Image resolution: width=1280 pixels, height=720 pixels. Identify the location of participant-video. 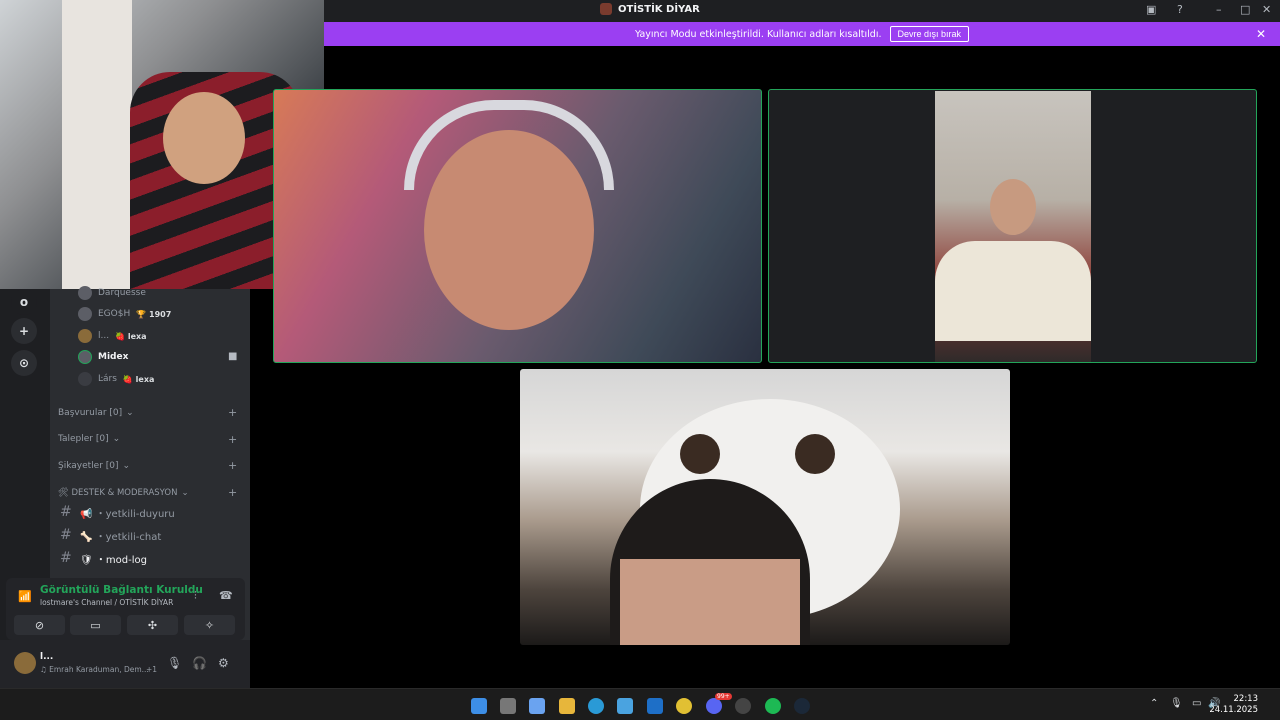
(1013, 226).